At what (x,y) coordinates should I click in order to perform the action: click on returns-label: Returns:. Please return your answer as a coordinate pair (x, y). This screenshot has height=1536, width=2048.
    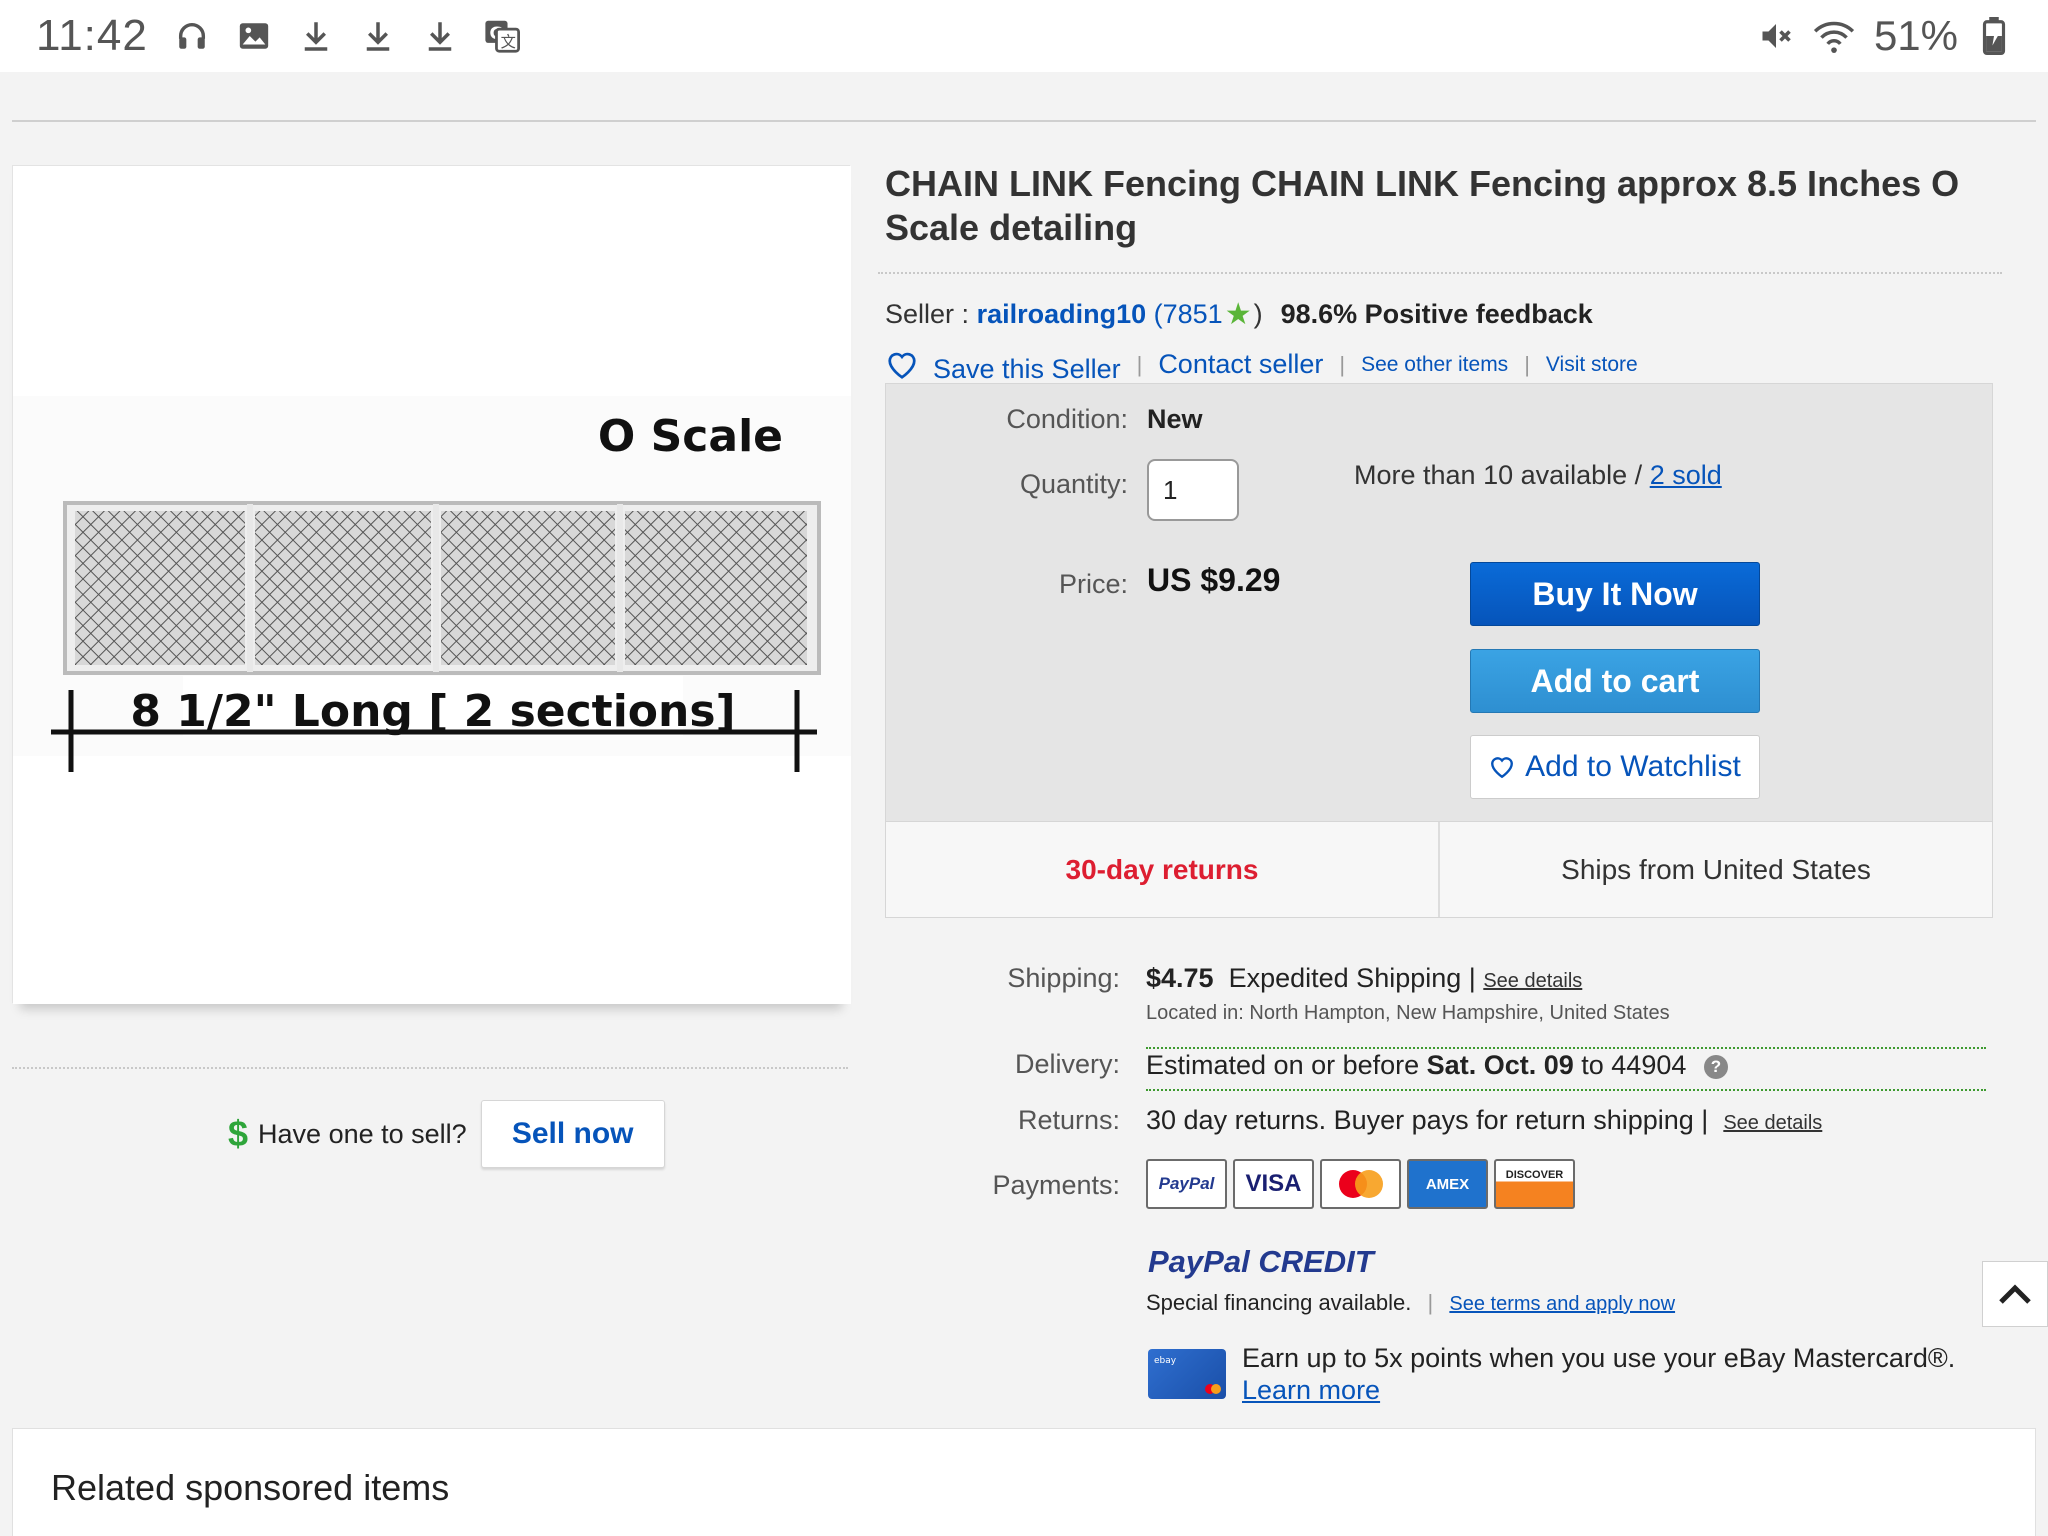
    Looking at the image, I should click on (1068, 1120).